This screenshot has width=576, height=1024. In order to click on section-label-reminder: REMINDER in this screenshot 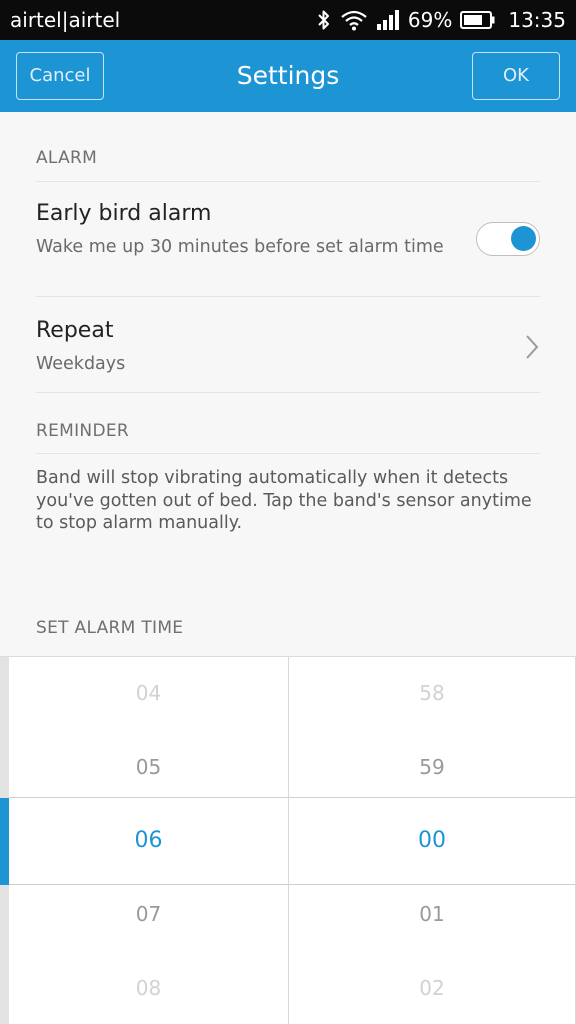, I will do `click(82, 431)`.